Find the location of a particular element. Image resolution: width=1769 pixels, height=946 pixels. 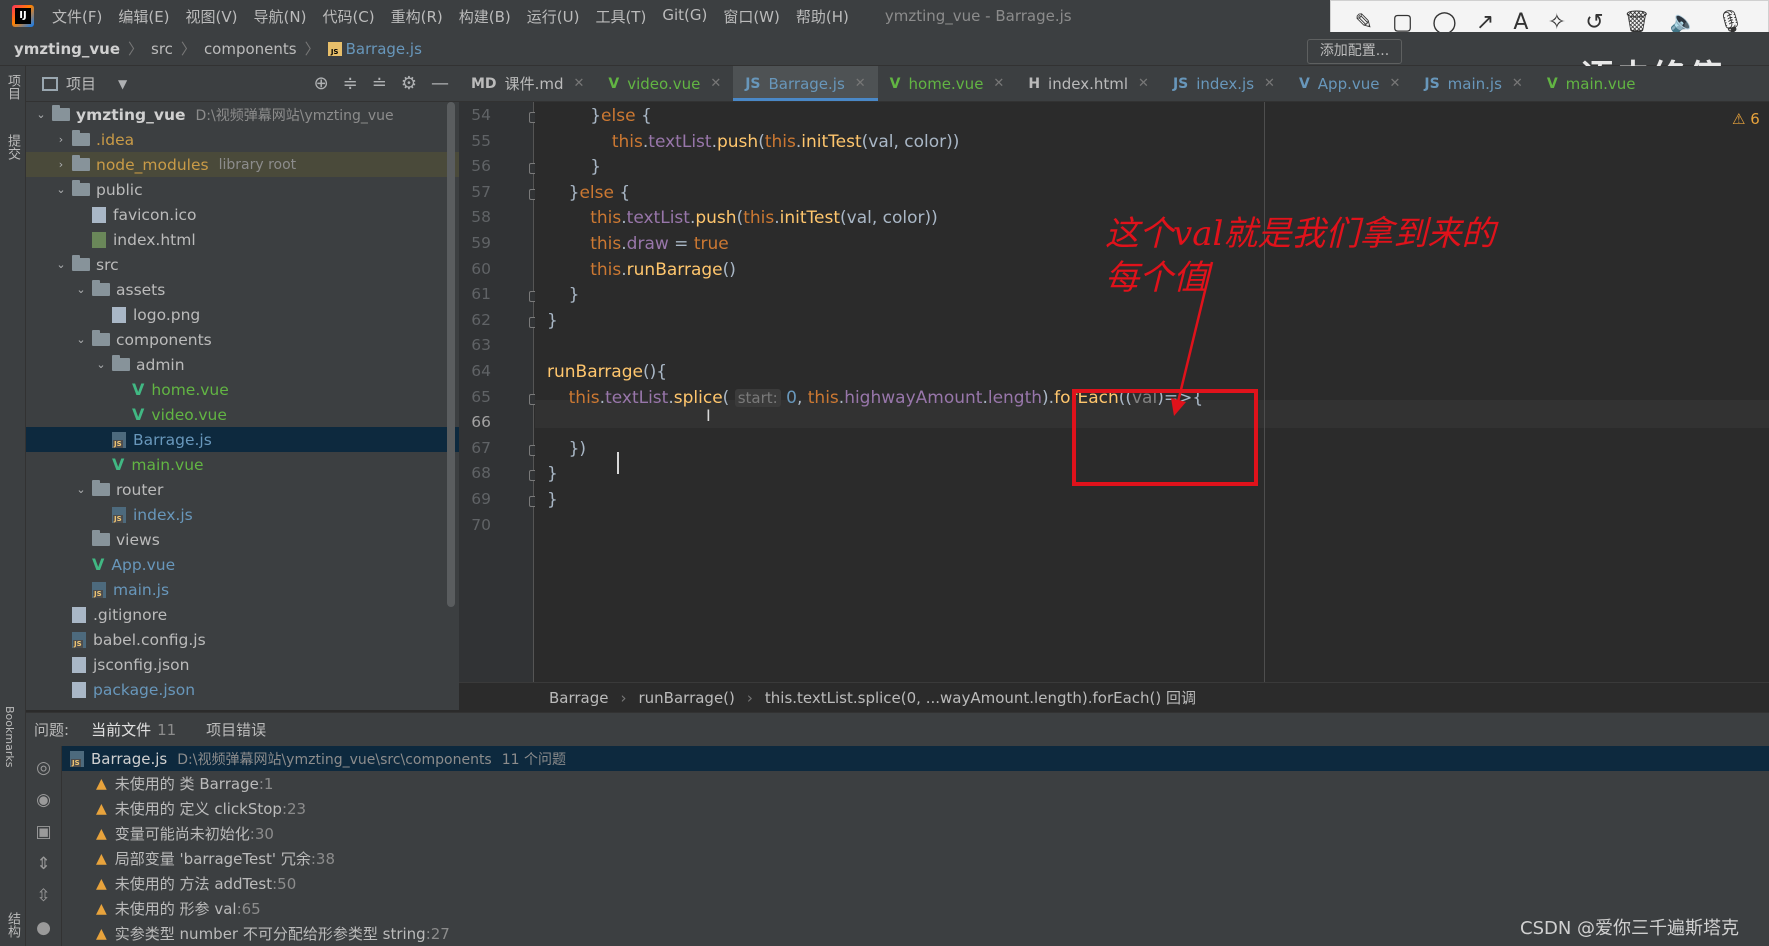

tree-row: ⌄ admin is located at coordinates (242, 364).